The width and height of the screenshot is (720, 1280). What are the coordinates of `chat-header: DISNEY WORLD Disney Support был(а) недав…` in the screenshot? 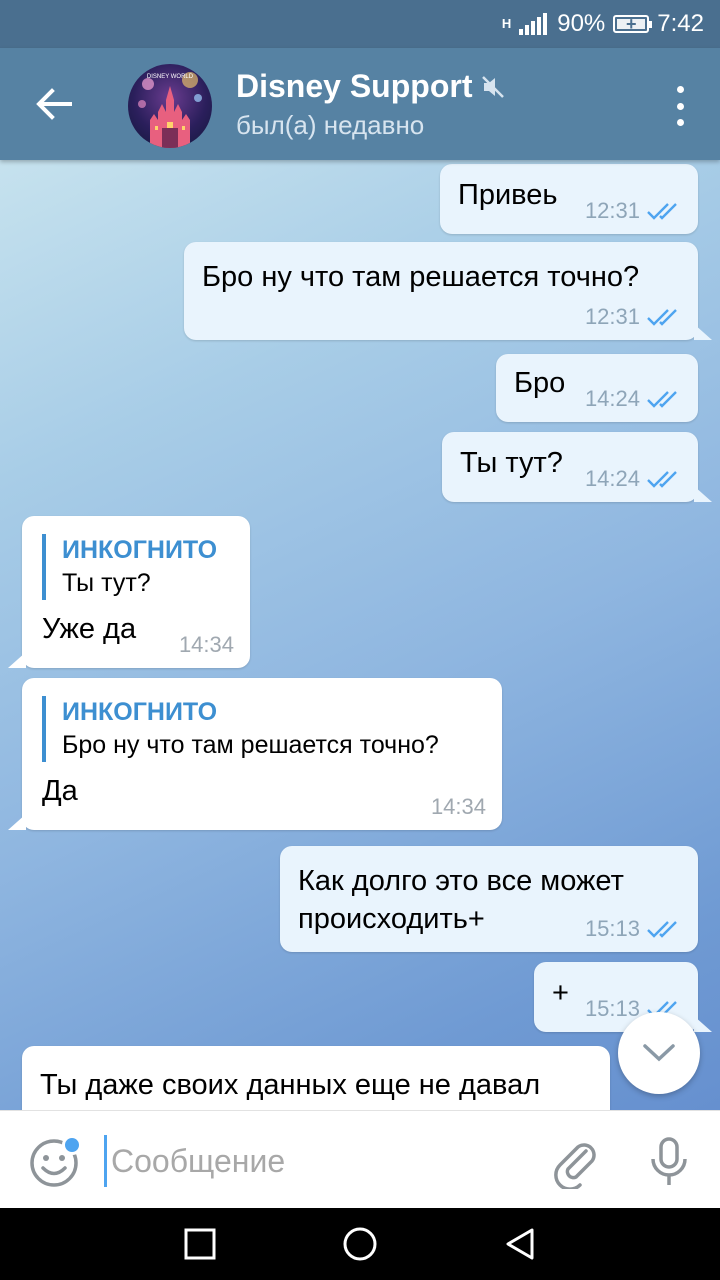 It's located at (360, 104).